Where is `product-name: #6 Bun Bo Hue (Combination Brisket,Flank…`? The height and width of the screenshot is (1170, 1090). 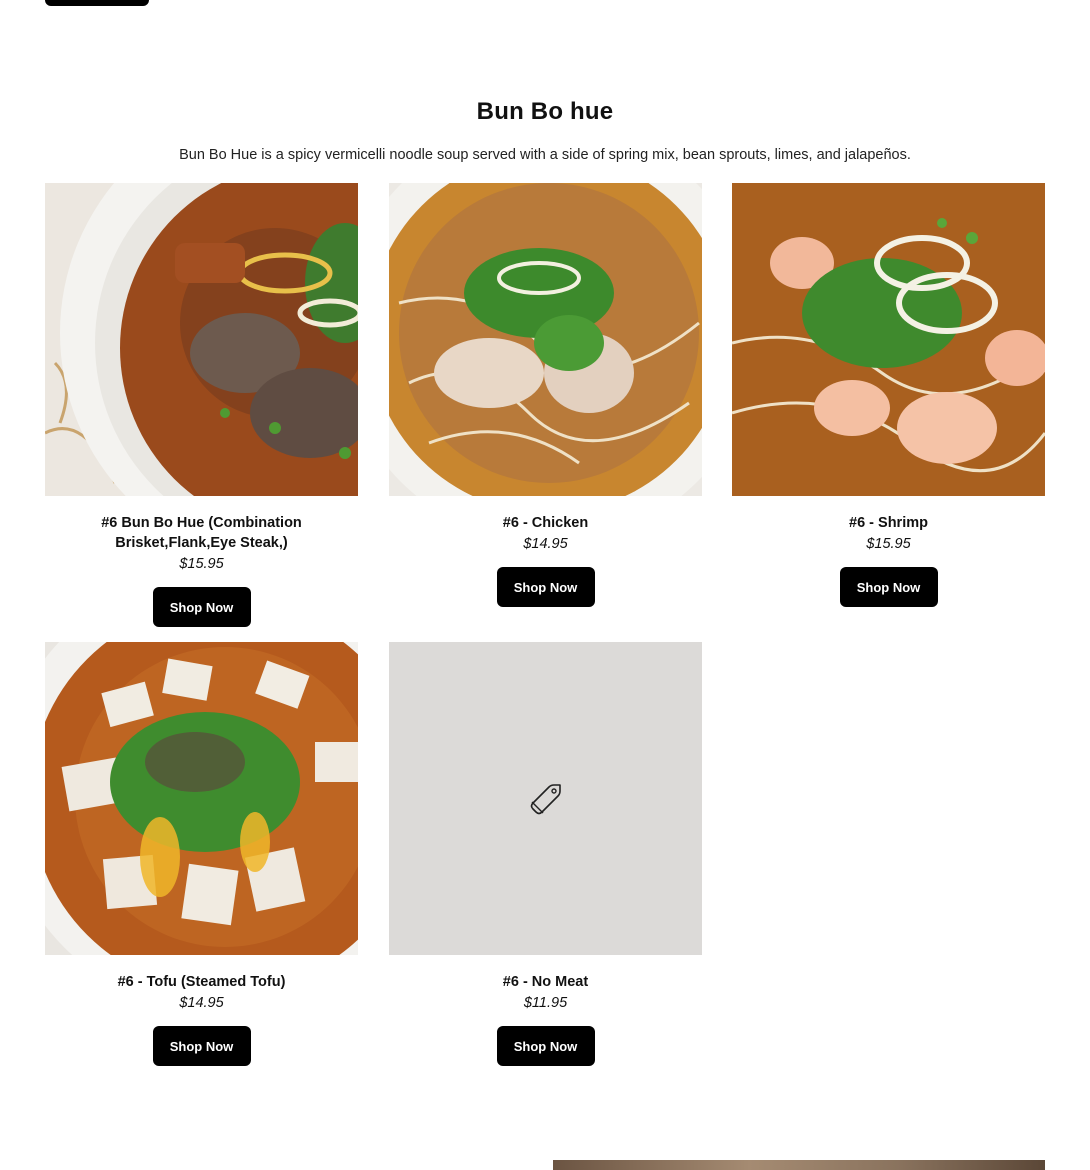 product-name: #6 Bun Bo Hue (Combination Brisket,Flank… is located at coordinates (201, 533).